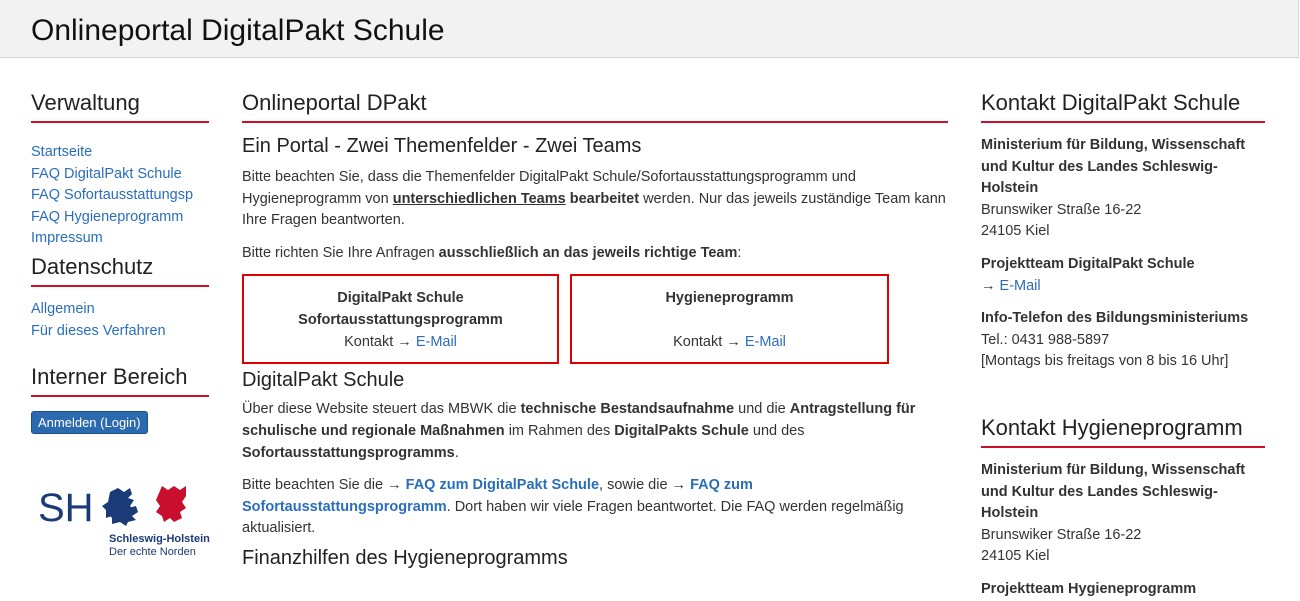 The height and width of the screenshot is (601, 1300). I want to click on box2-contact: Kontakt → E-Mail, so click(729, 343).